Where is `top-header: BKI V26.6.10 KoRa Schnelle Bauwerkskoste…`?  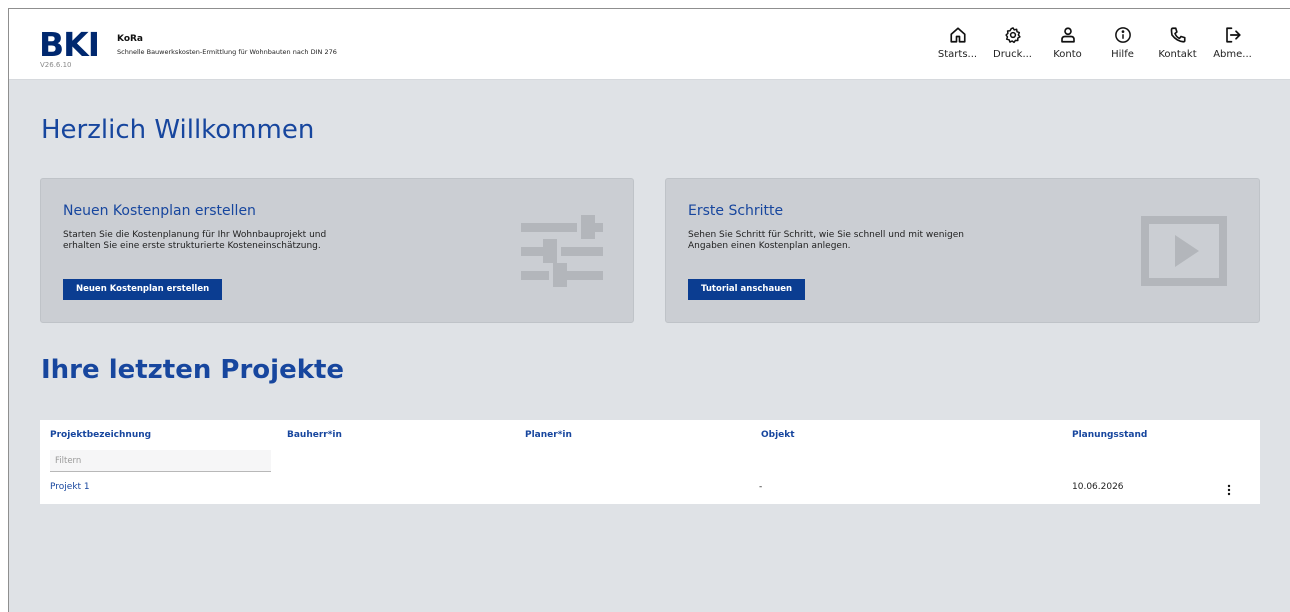
top-header: BKI V26.6.10 KoRa Schnelle Bauwerkskoste… is located at coordinates (649, 44).